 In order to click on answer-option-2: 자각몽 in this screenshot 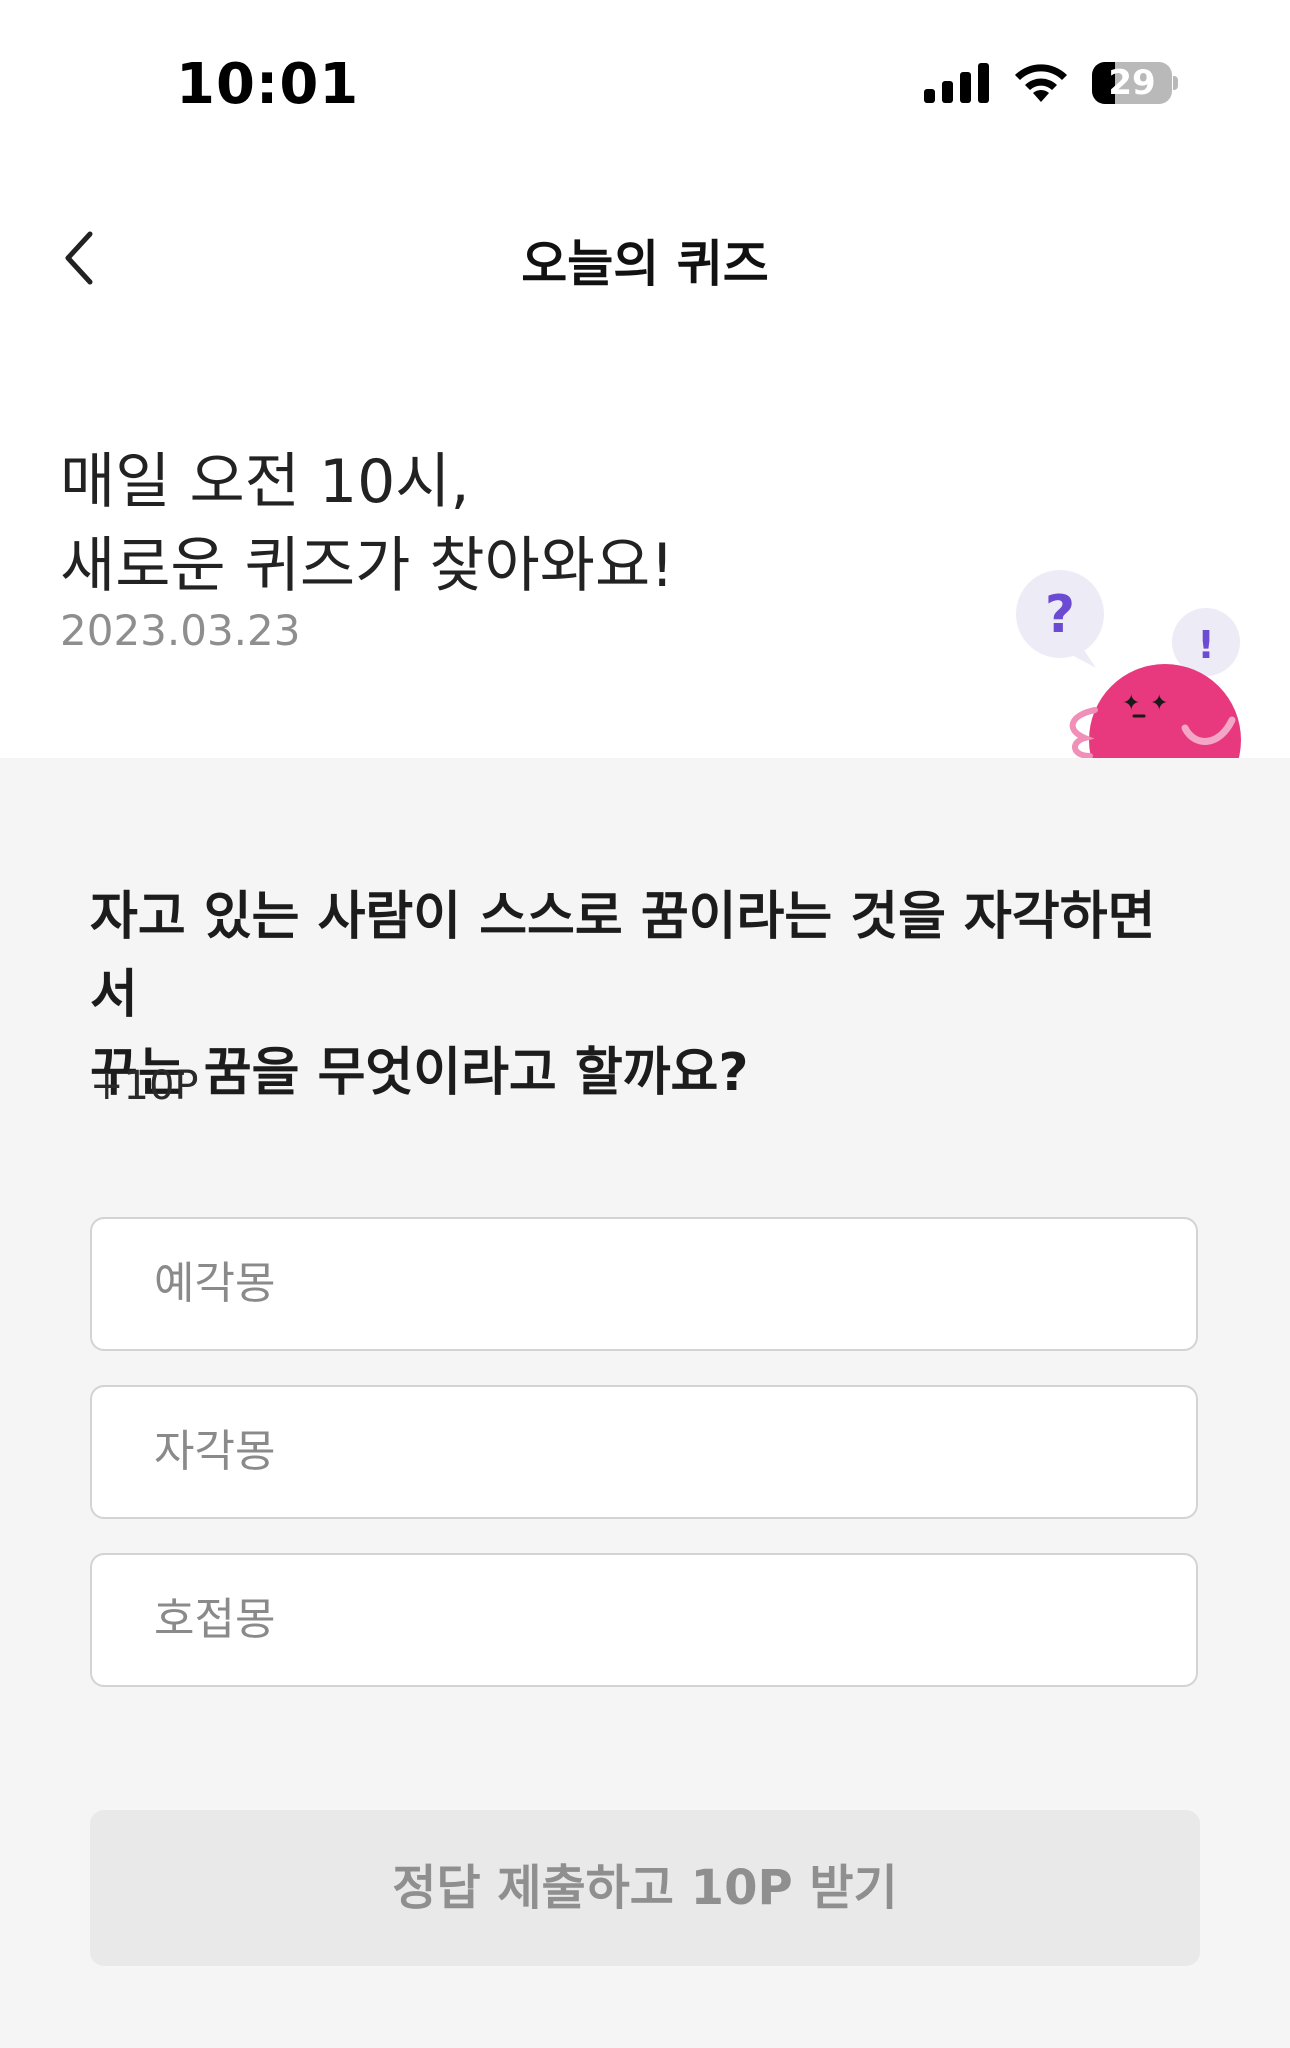, I will do `click(644, 1452)`.